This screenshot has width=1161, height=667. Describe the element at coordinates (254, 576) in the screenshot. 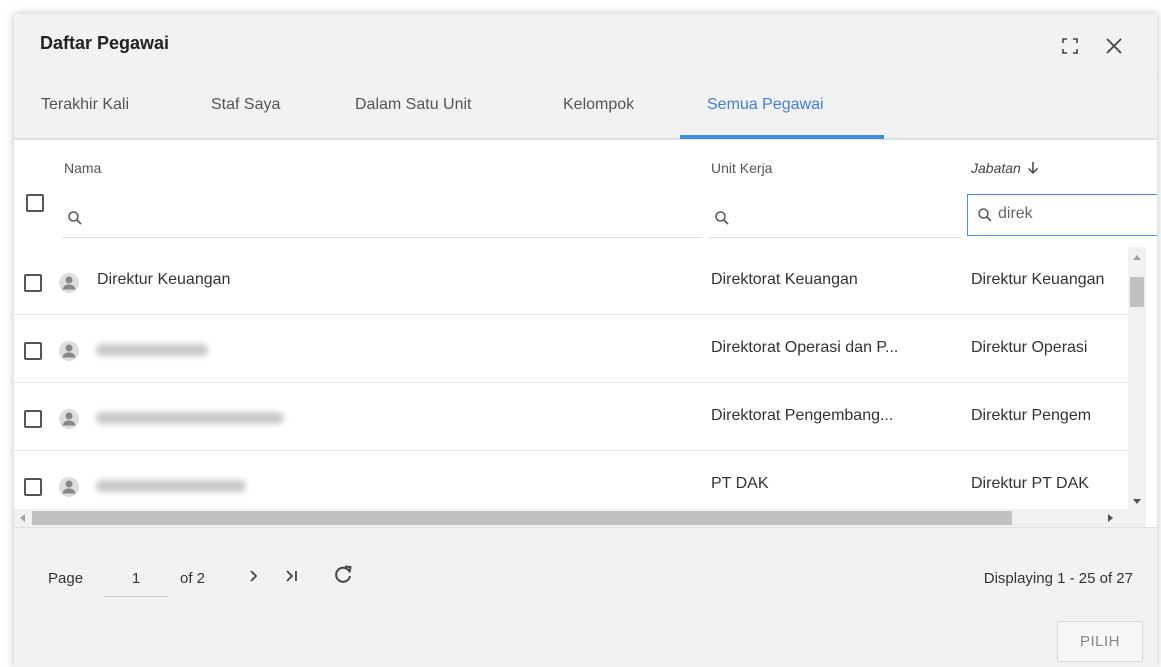

I see `next-page-icon` at that location.